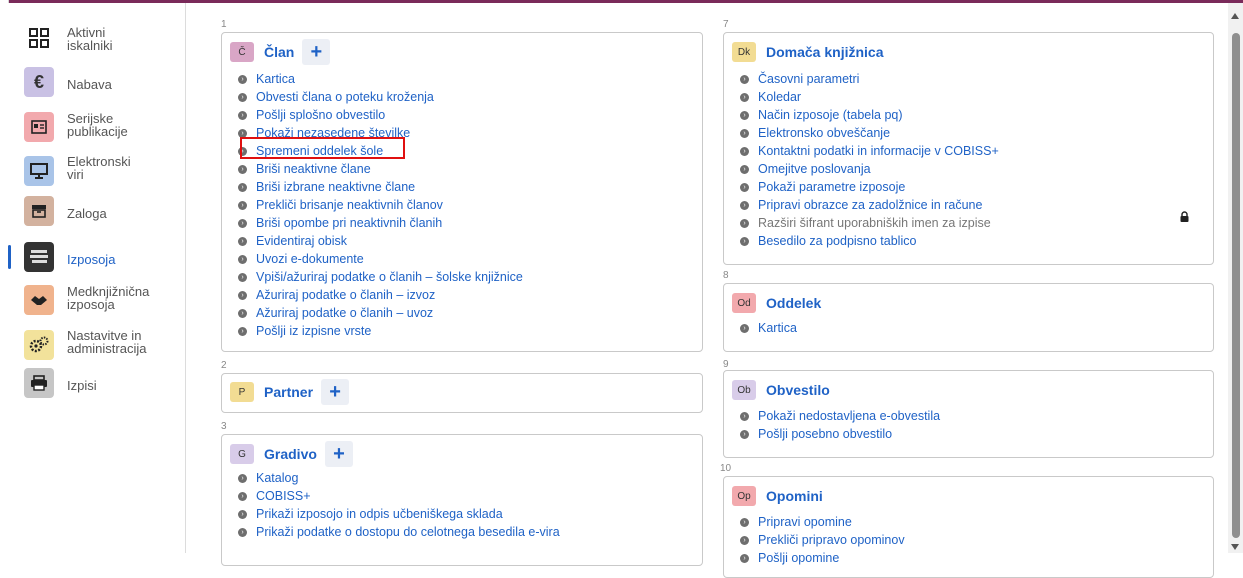 The image size is (1243, 578). Describe the element at coordinates (380, 331) in the screenshot. I see `menu-item: › Pošlji iz izpisne vrste` at that location.